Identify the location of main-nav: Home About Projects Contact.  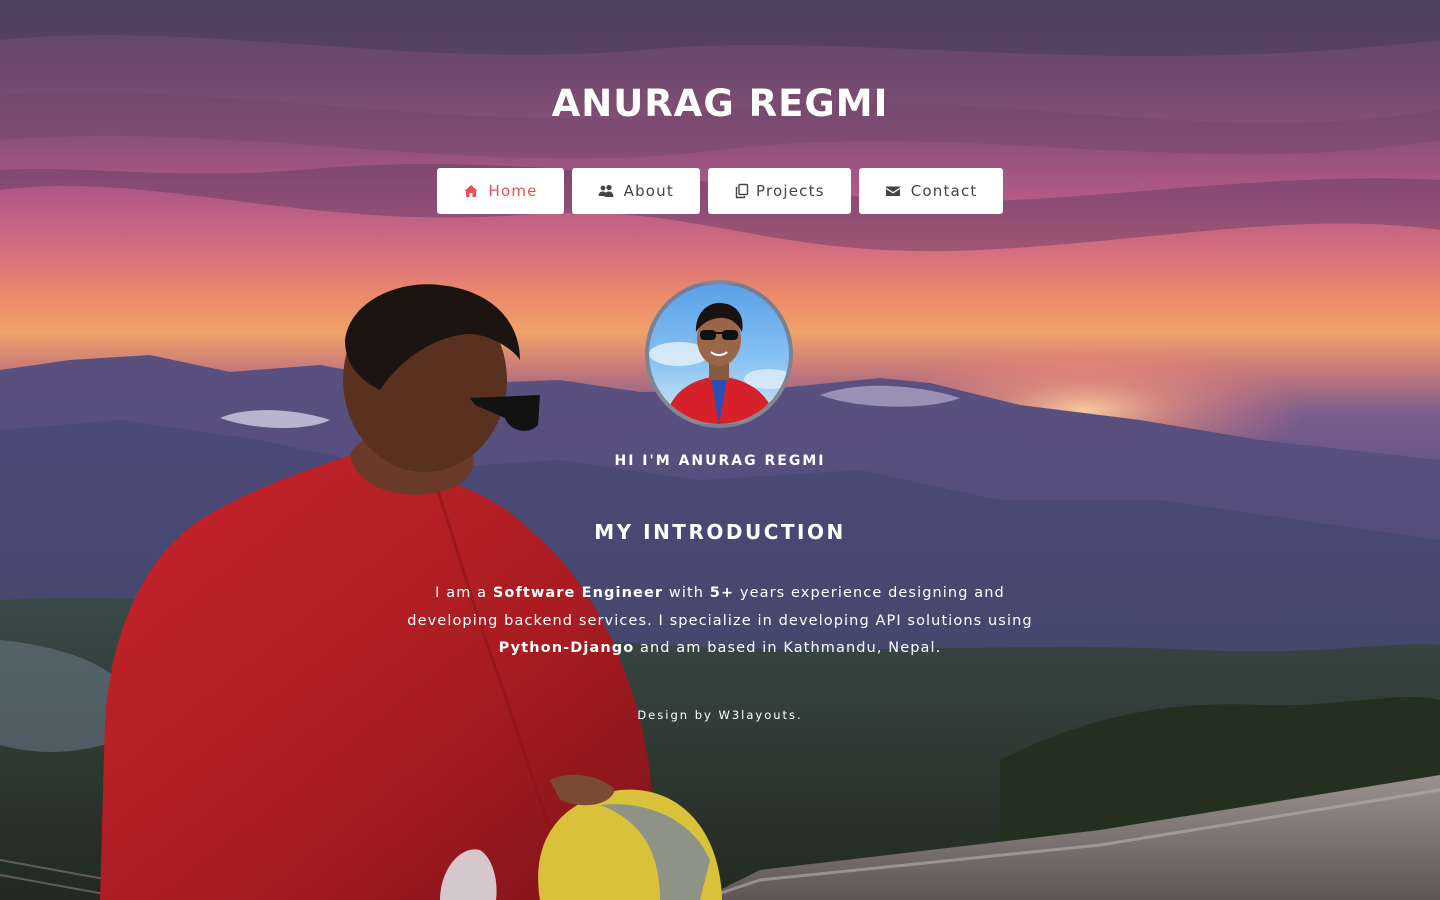
(720, 191).